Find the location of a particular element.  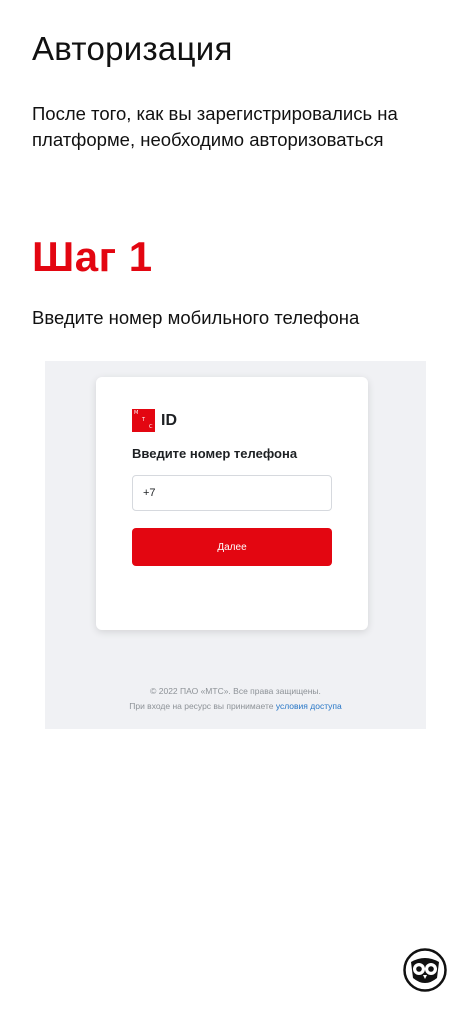

phone-heading: Введите номер телефона is located at coordinates (215, 453).